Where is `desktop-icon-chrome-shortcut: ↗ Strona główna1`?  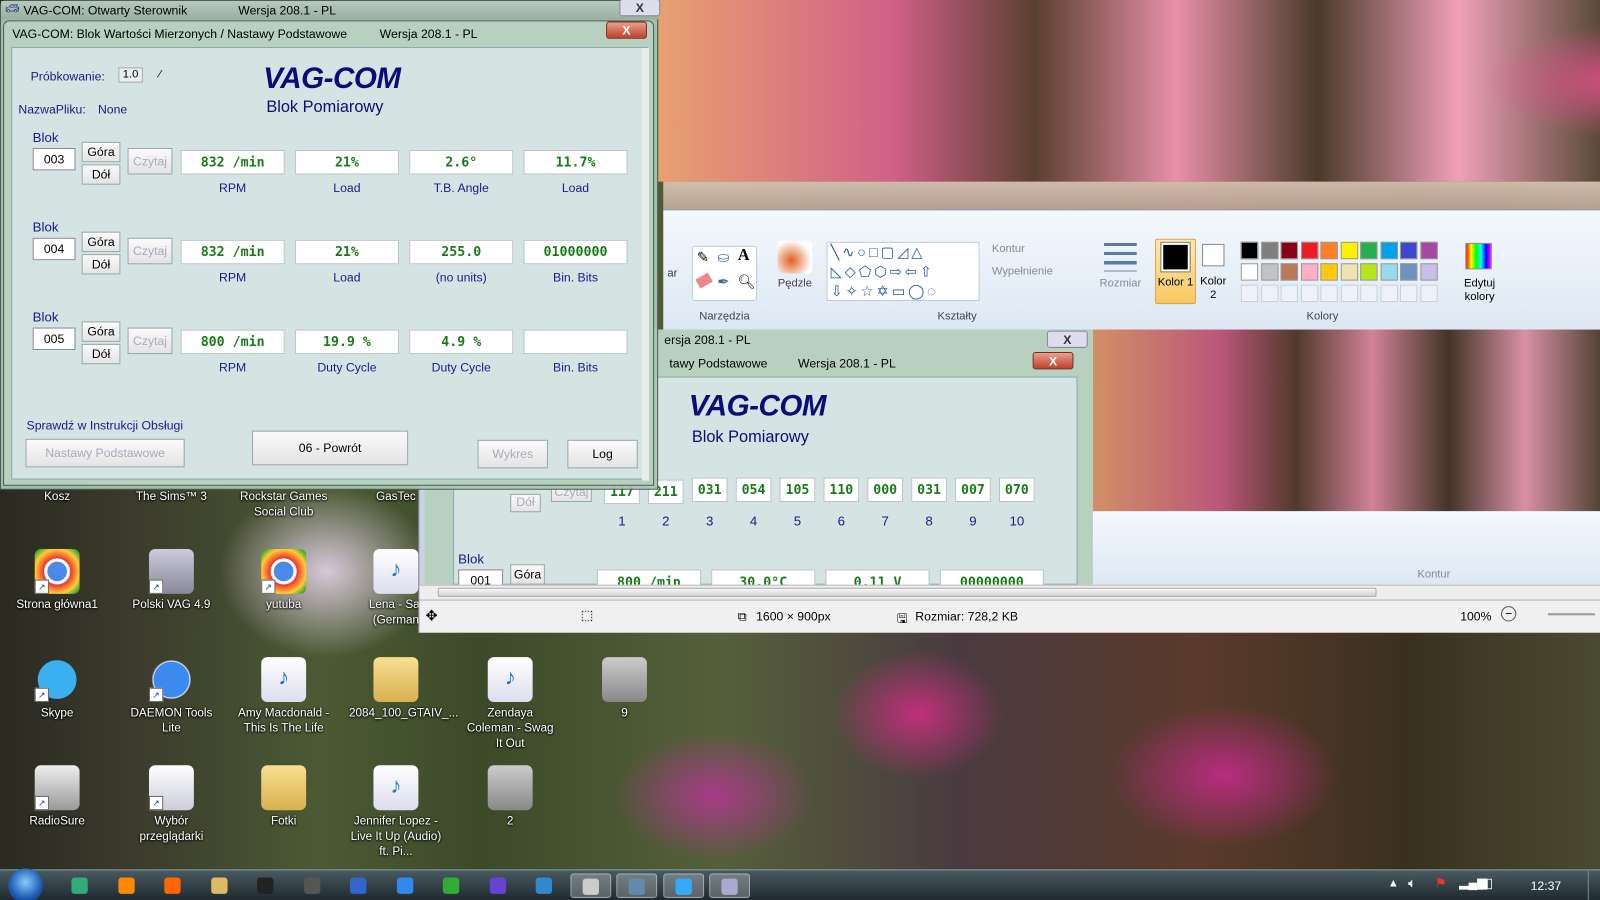
desktop-icon-chrome-shortcut: ↗ Strona główna1 is located at coordinates (57, 580).